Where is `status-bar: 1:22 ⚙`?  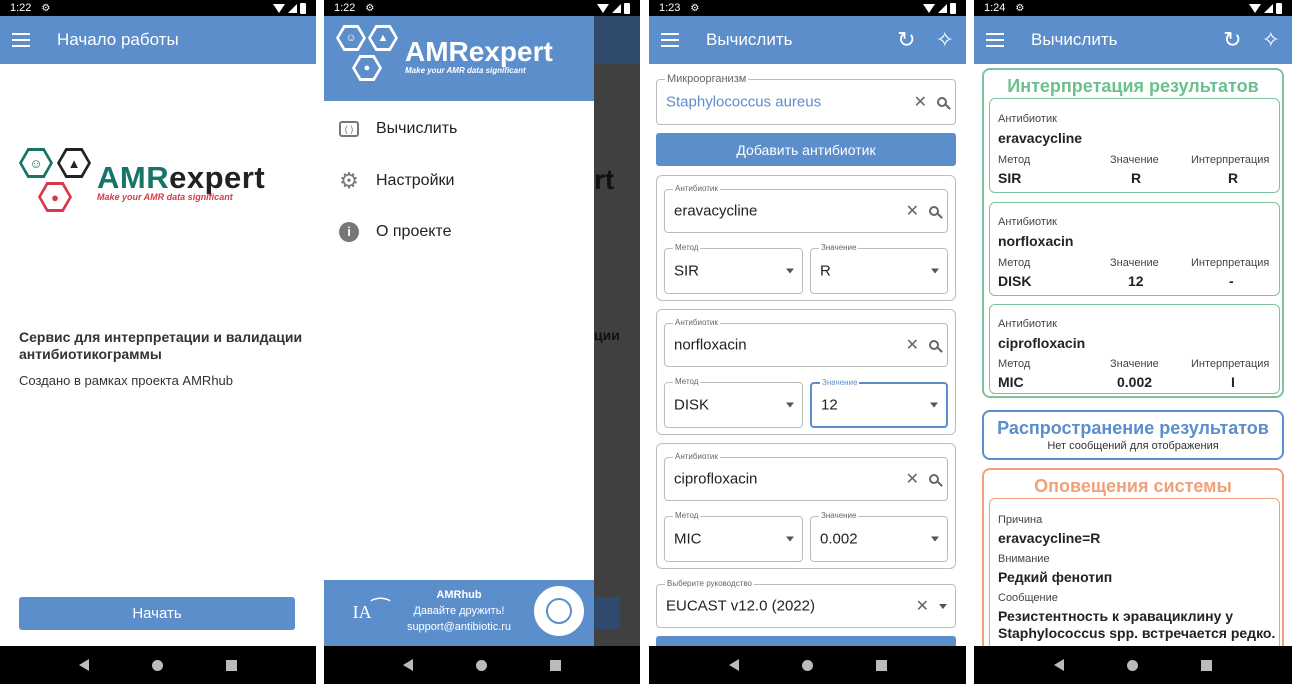
status-bar: 1:22 ⚙ is located at coordinates (158, 8).